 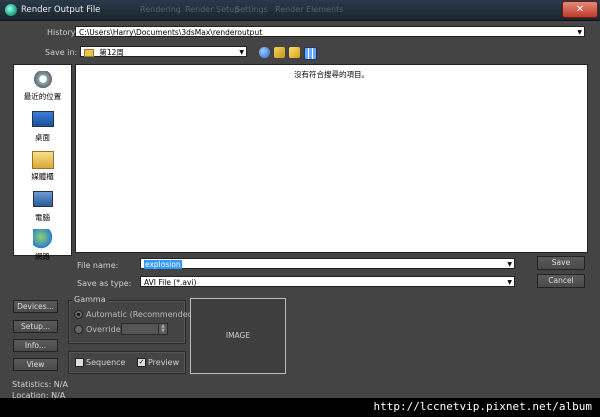 I want to click on gamma-override-label: Override, so click(x=103, y=329).